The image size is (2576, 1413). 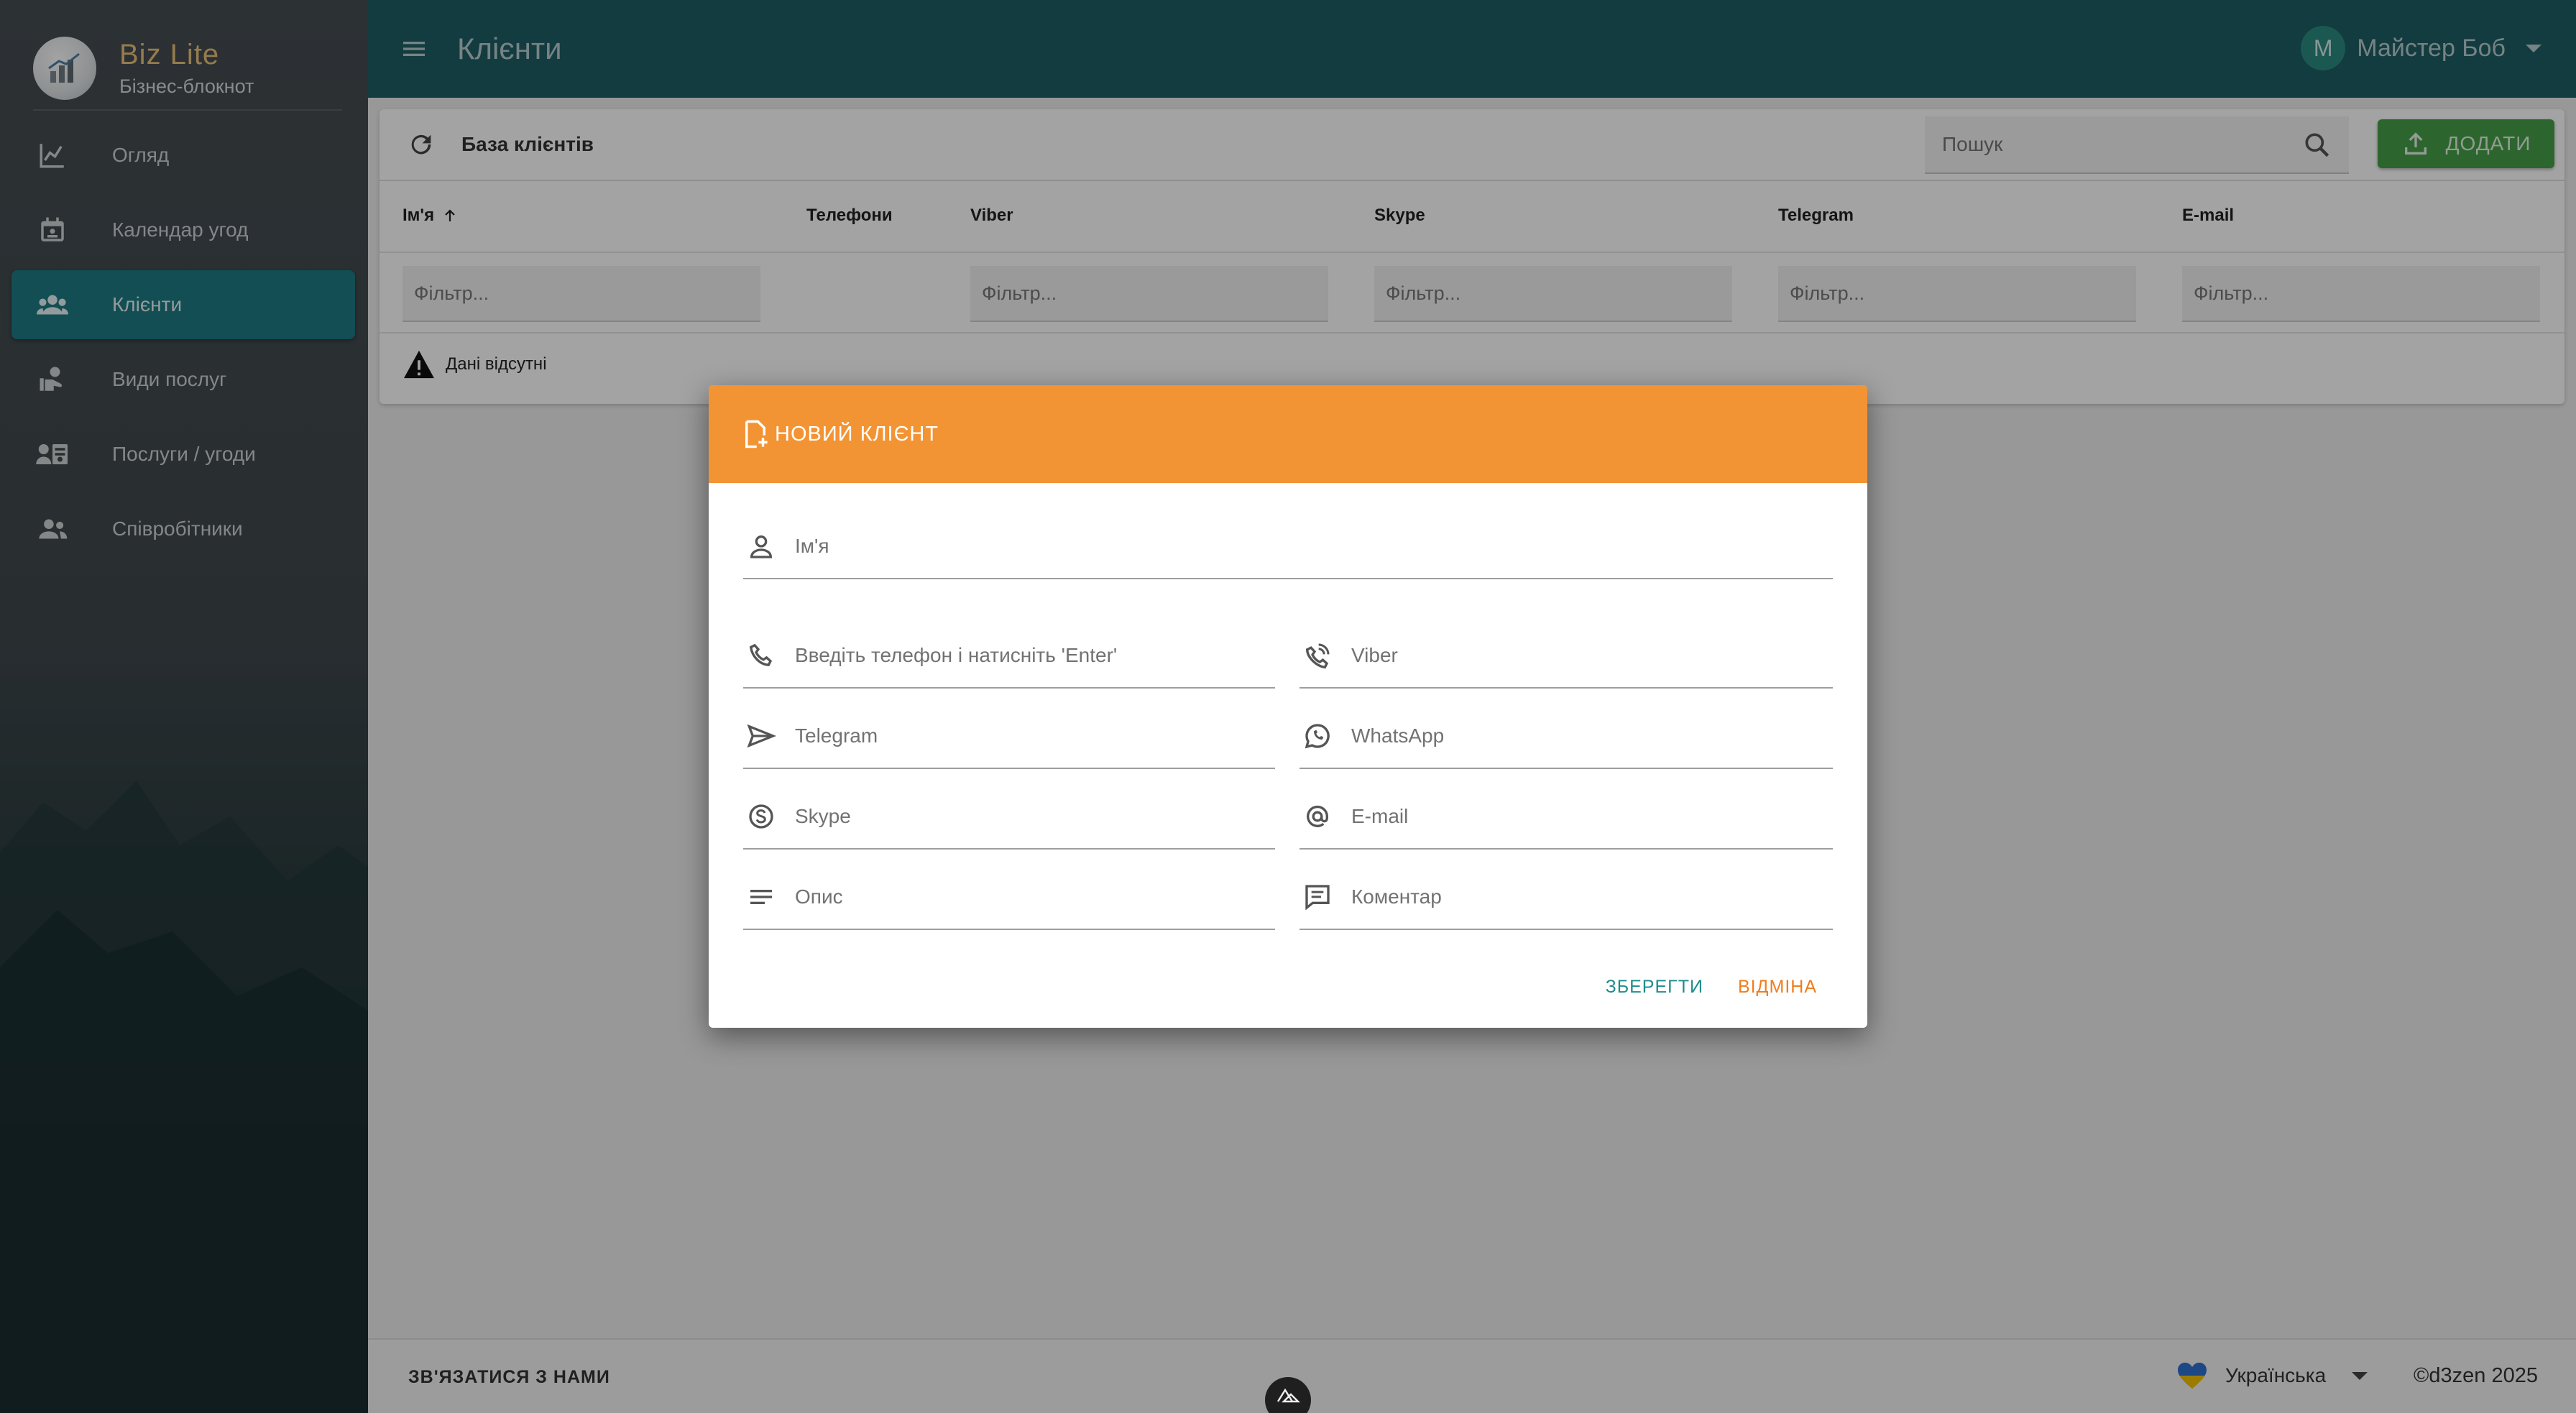 I want to click on viber-icon, so click(x=1317, y=655).